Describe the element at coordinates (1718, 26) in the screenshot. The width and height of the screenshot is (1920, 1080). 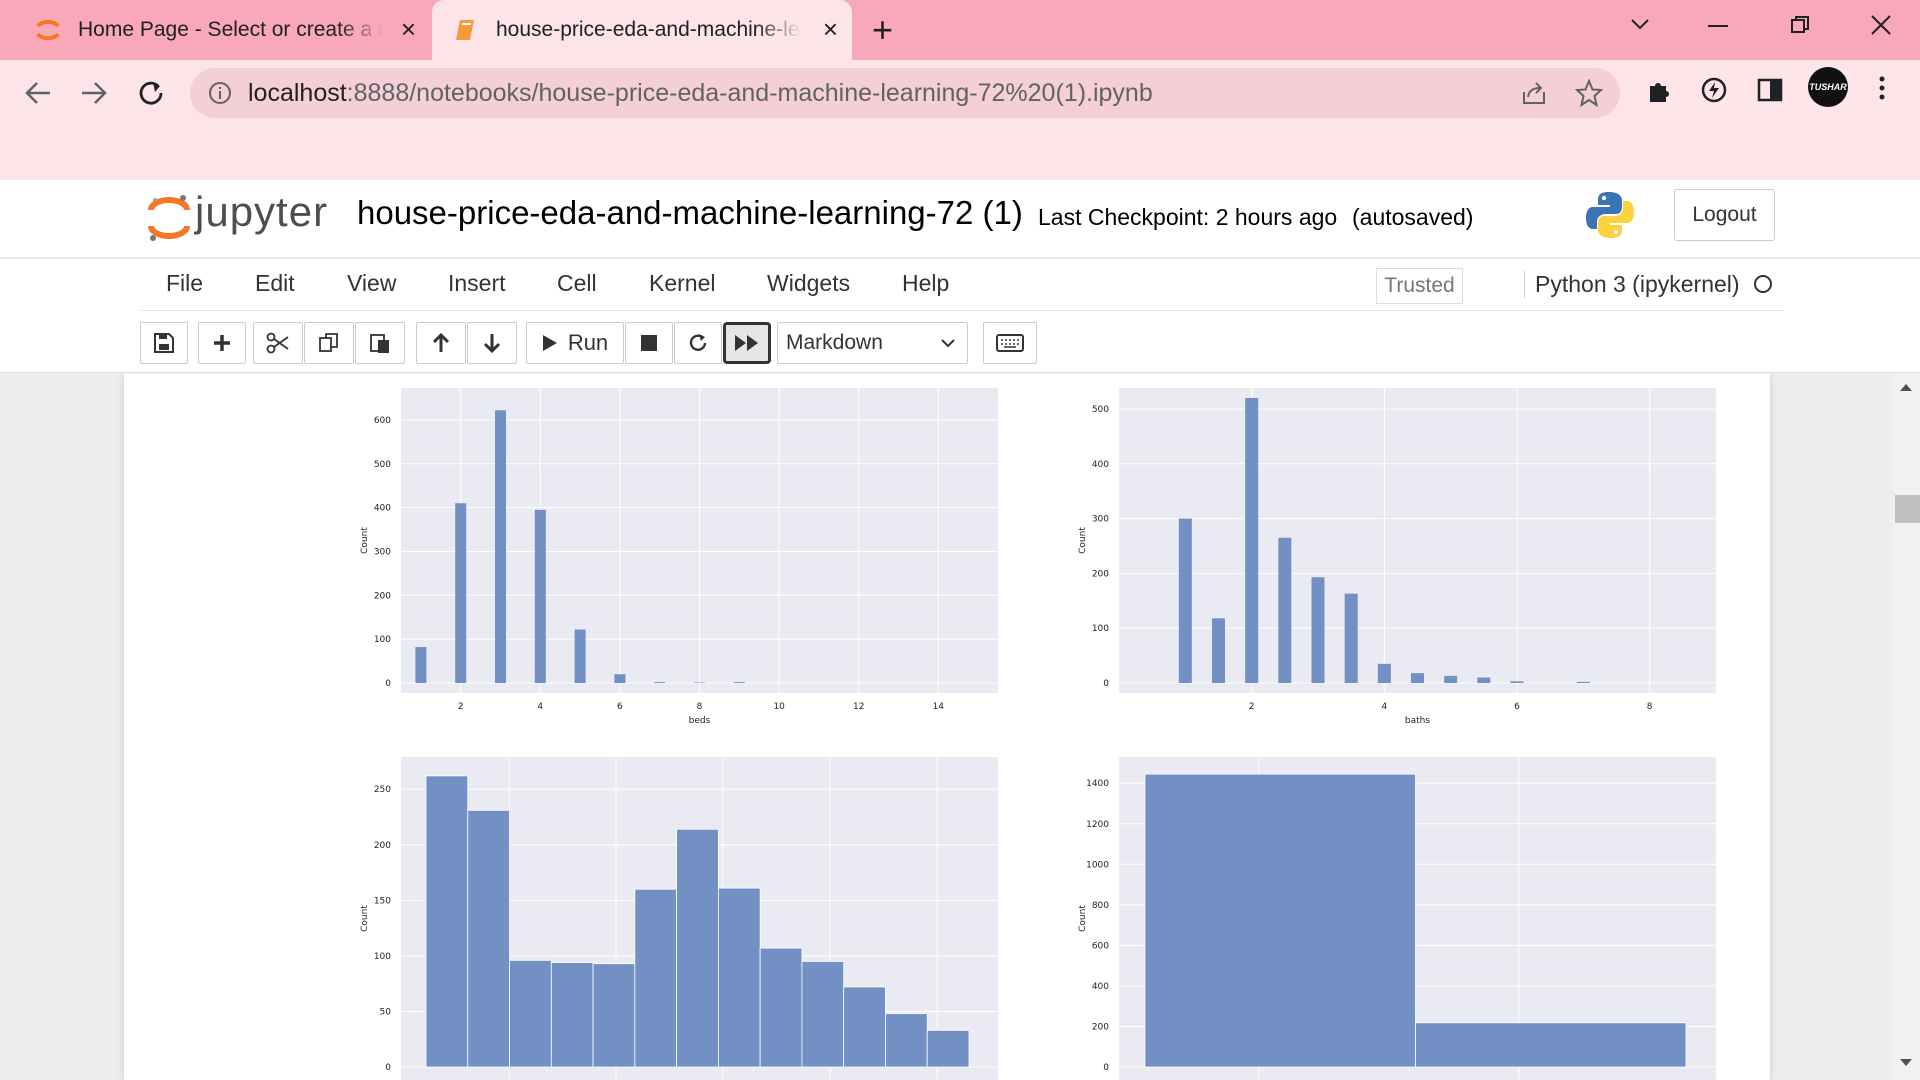
I see `minimize-icon` at that location.